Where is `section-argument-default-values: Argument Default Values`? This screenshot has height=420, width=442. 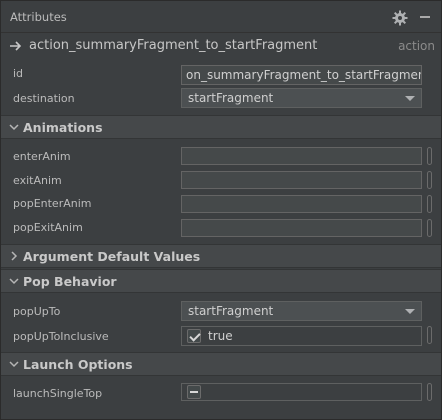 section-argument-default-values: Argument Default Values is located at coordinates (221, 256).